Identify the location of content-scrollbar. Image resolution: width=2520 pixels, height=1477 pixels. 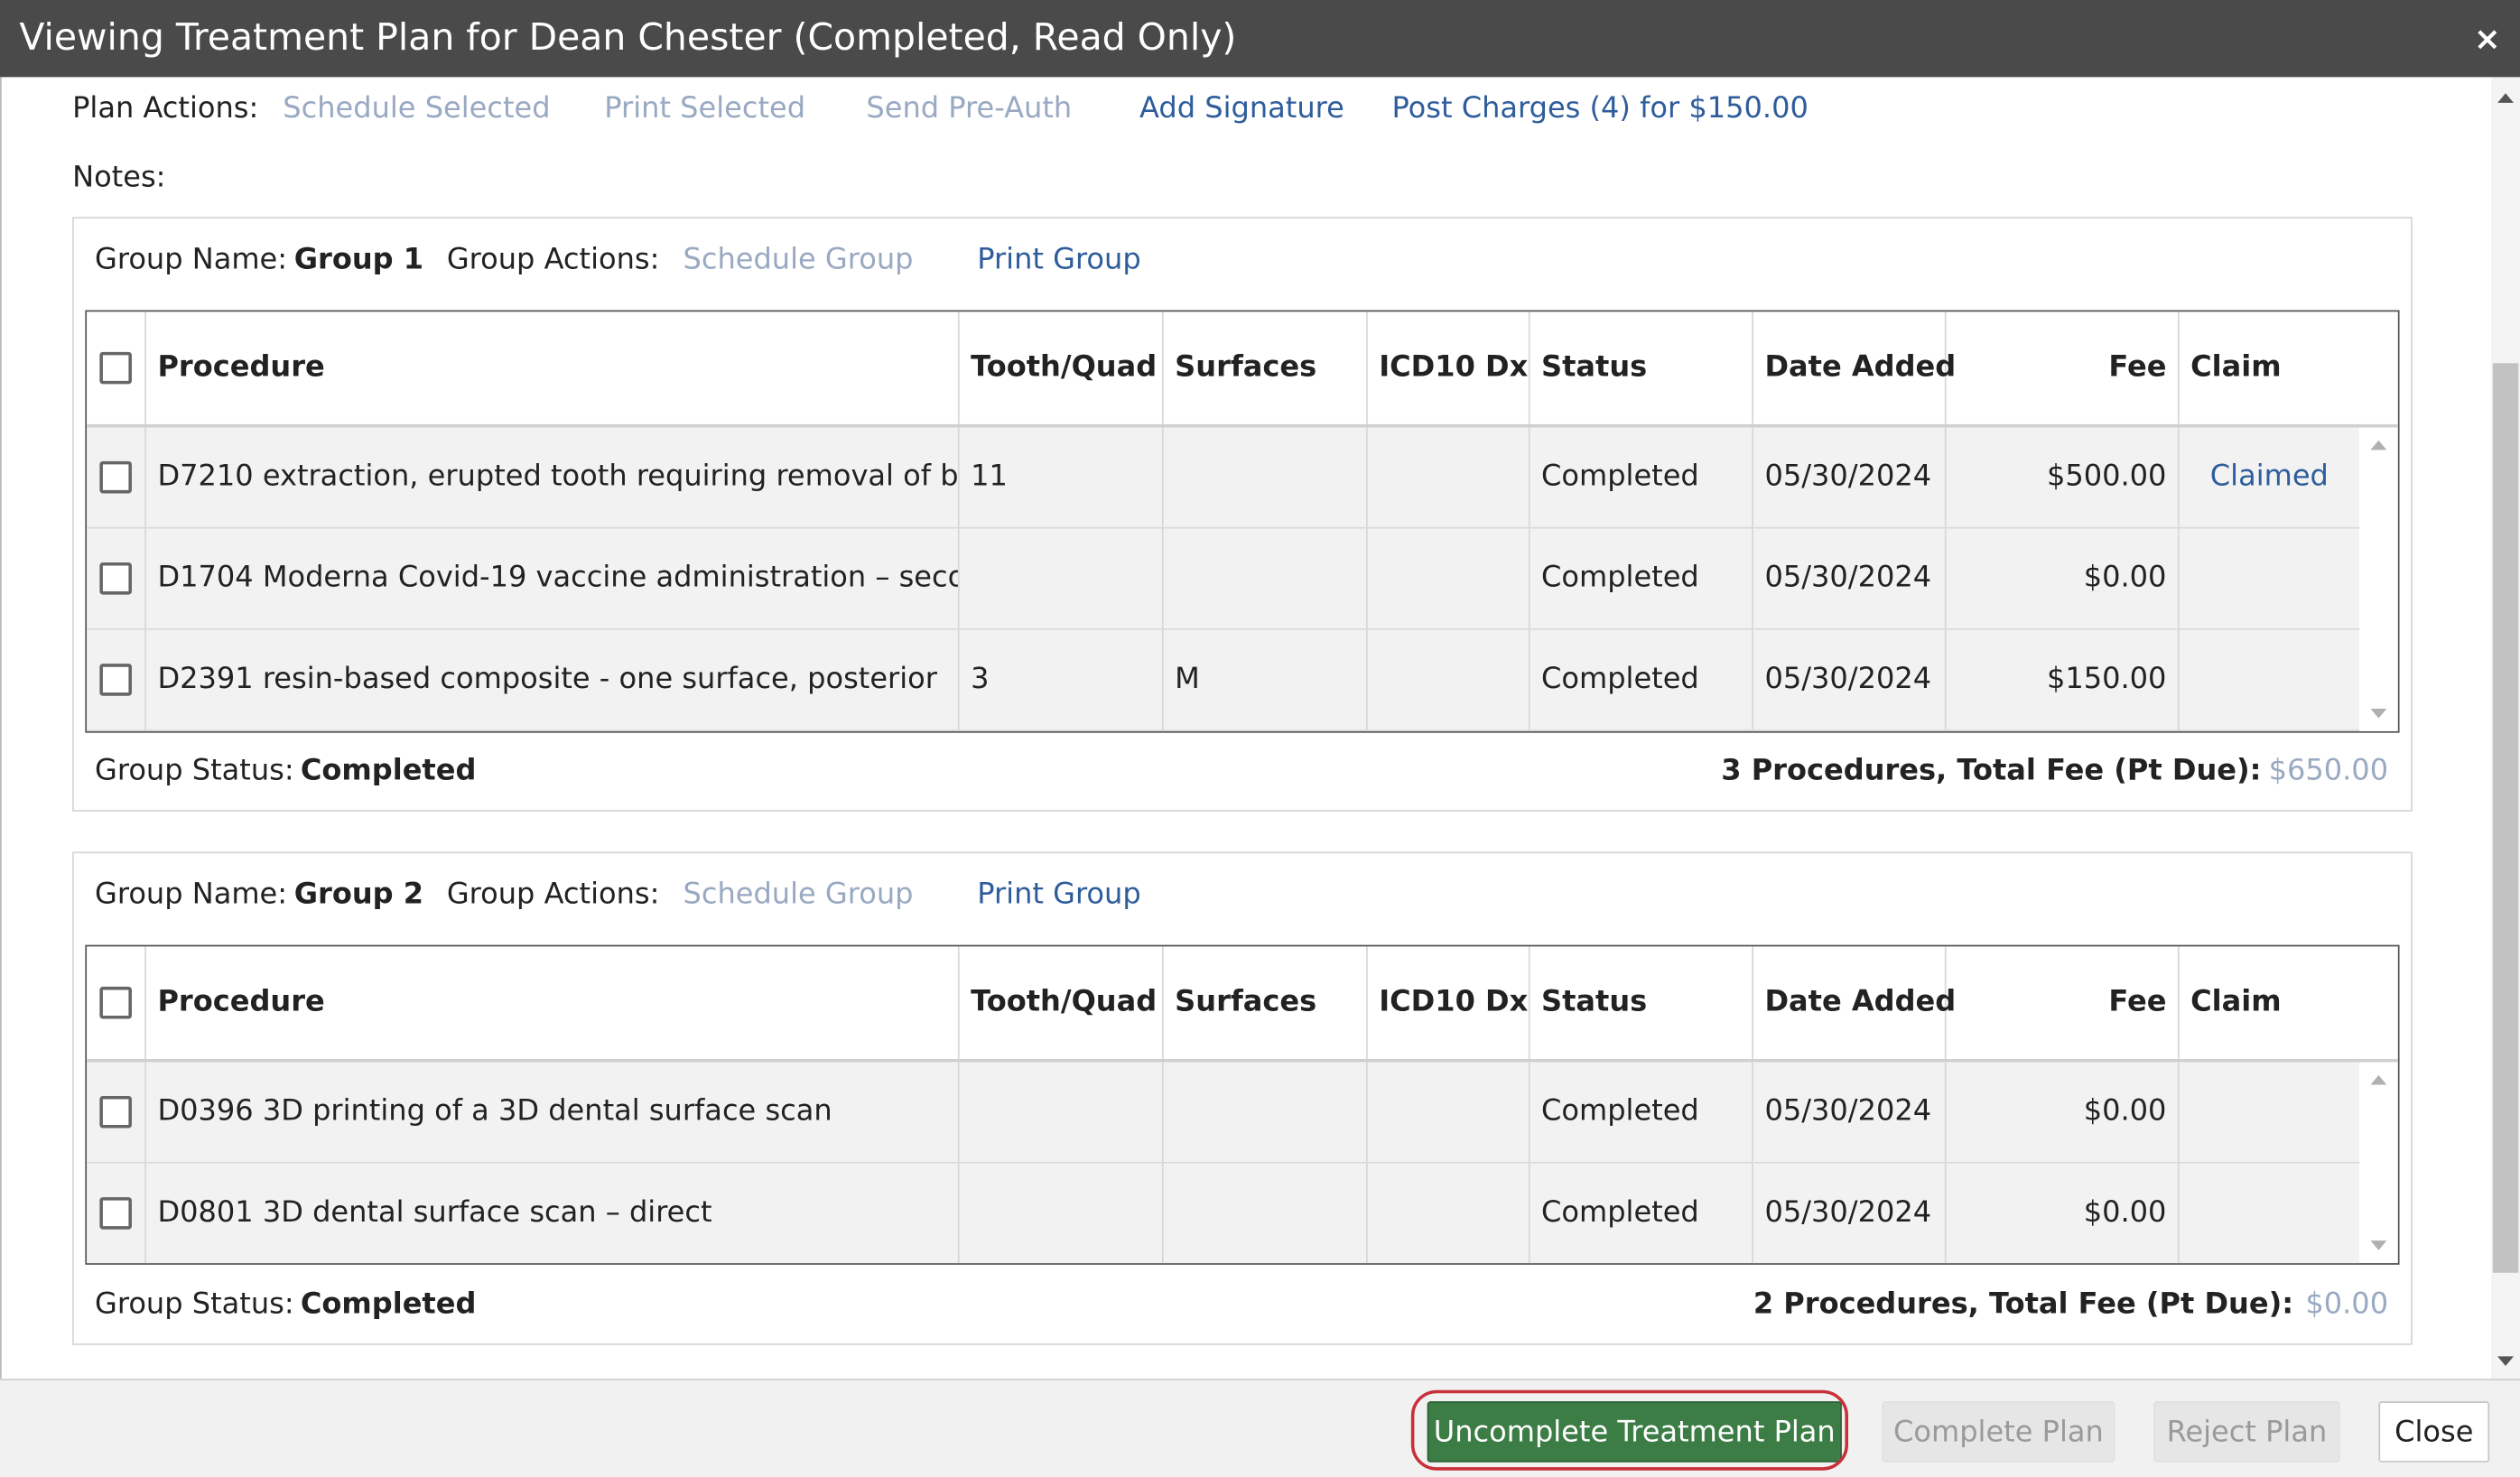
(2505, 728).